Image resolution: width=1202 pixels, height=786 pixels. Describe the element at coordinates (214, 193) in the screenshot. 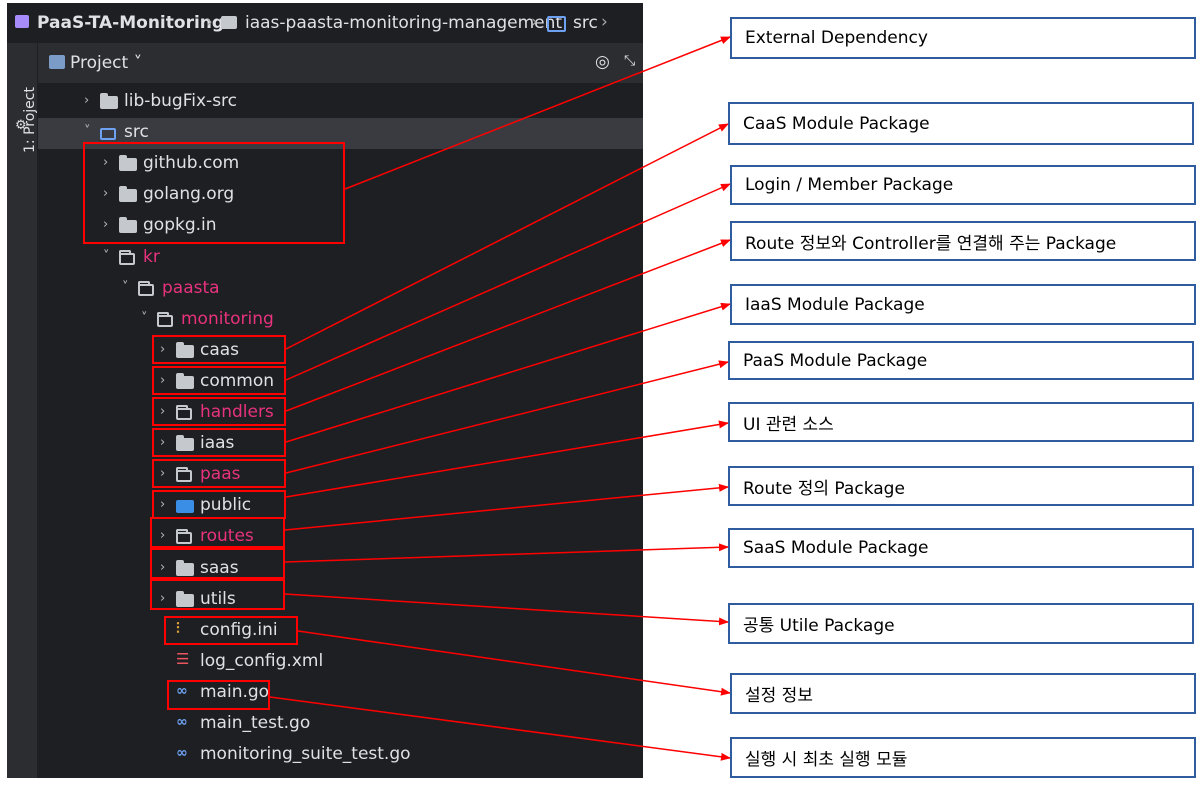

I see `highlight-external-deps` at that location.